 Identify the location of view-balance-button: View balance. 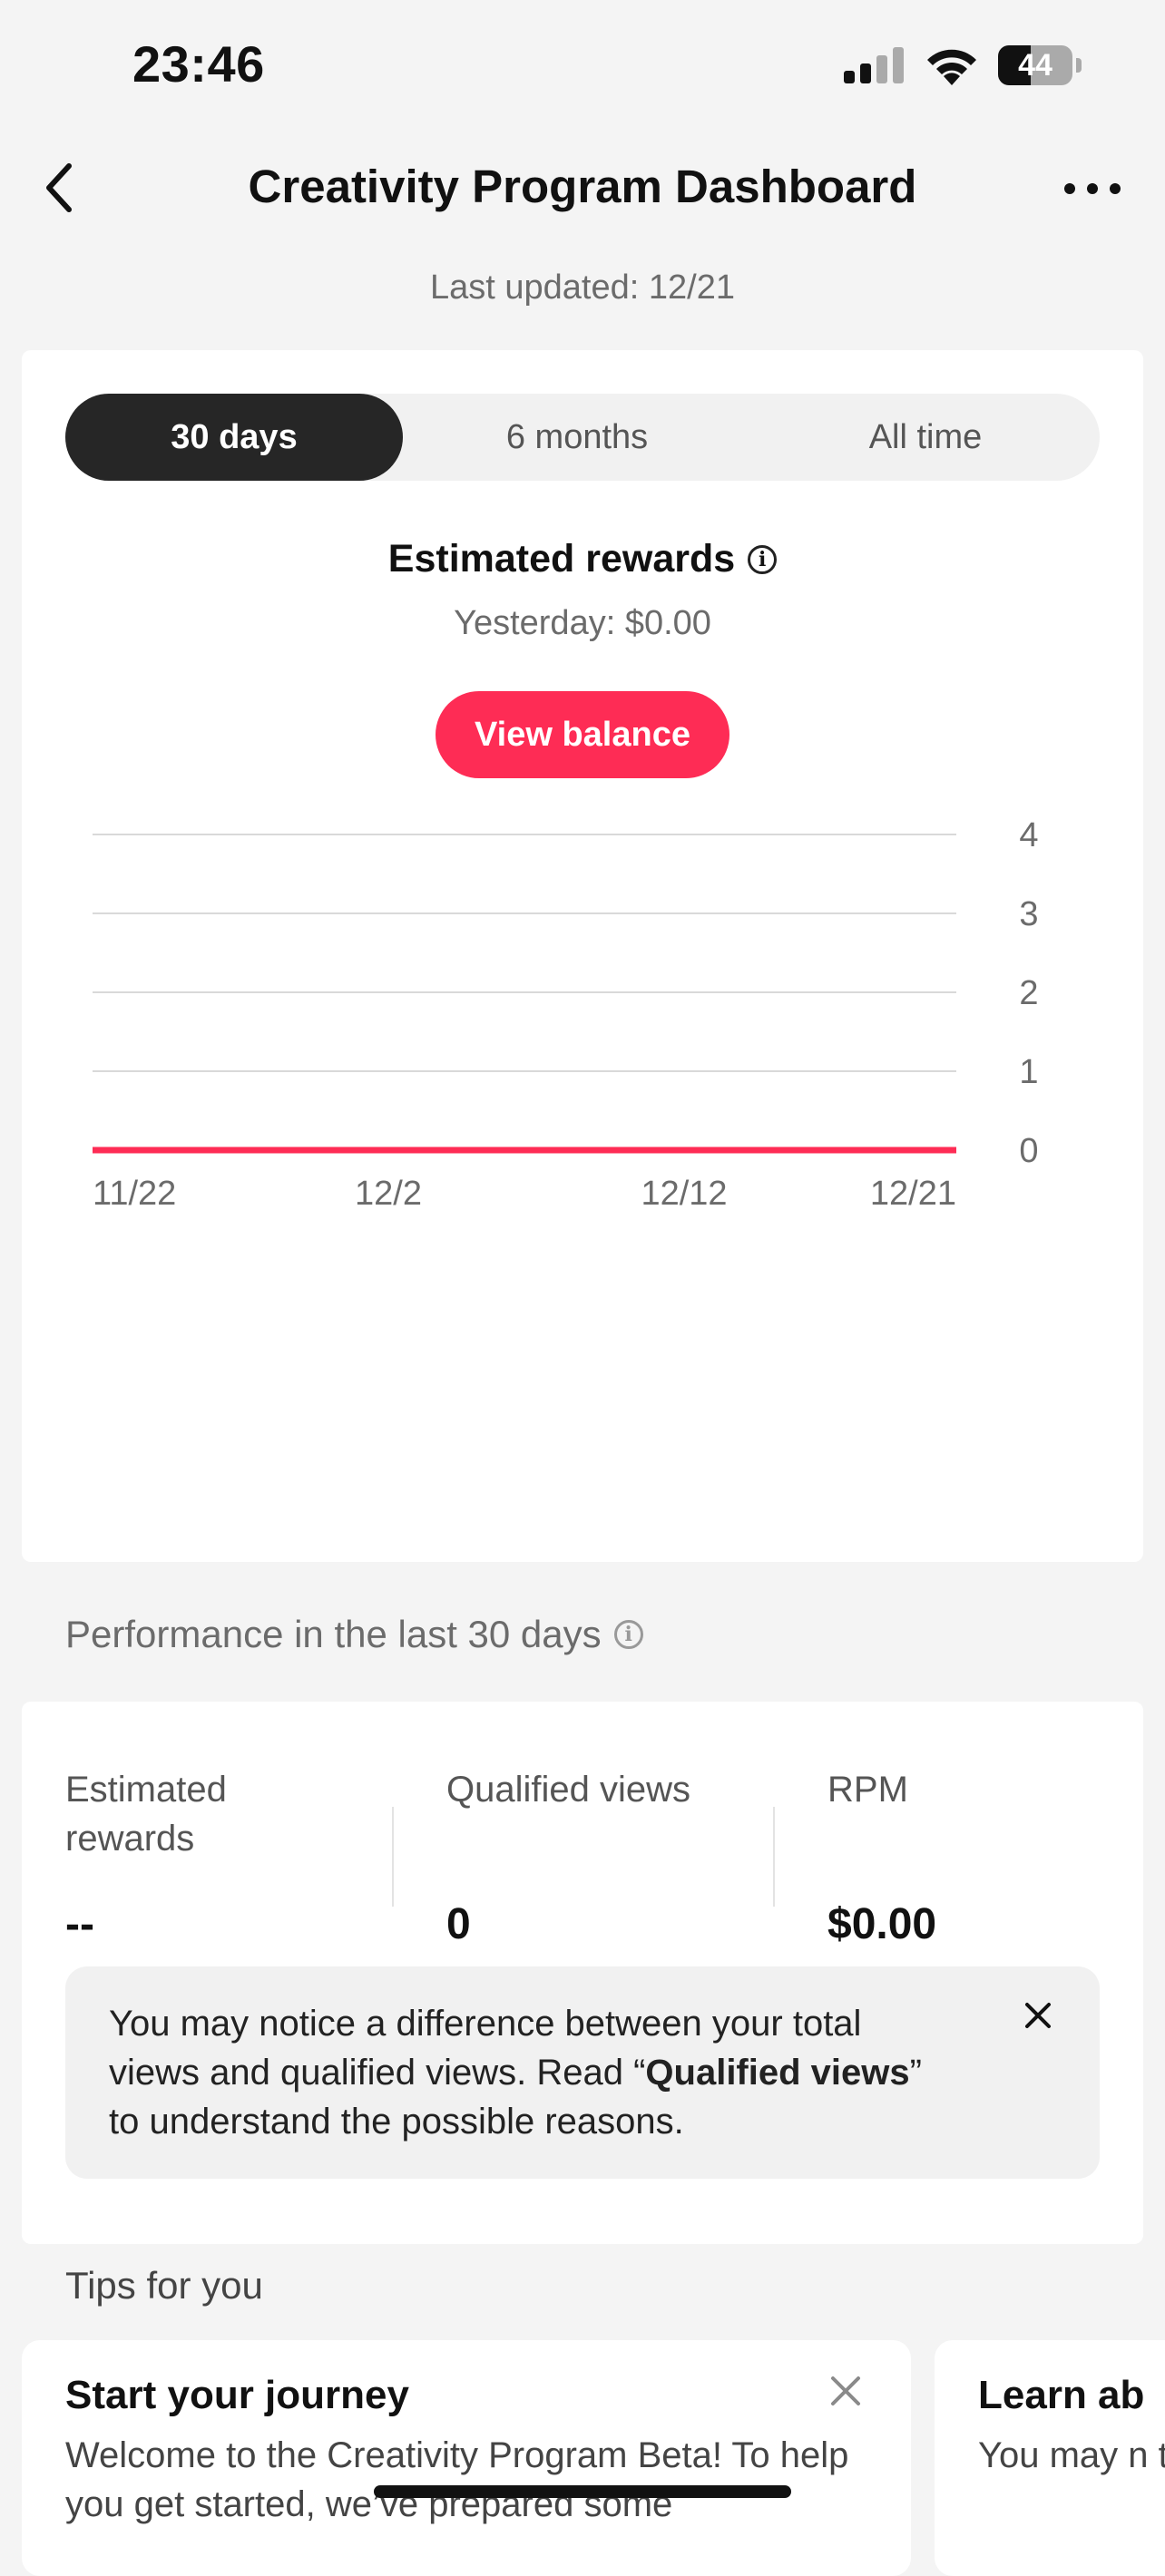
(582, 734).